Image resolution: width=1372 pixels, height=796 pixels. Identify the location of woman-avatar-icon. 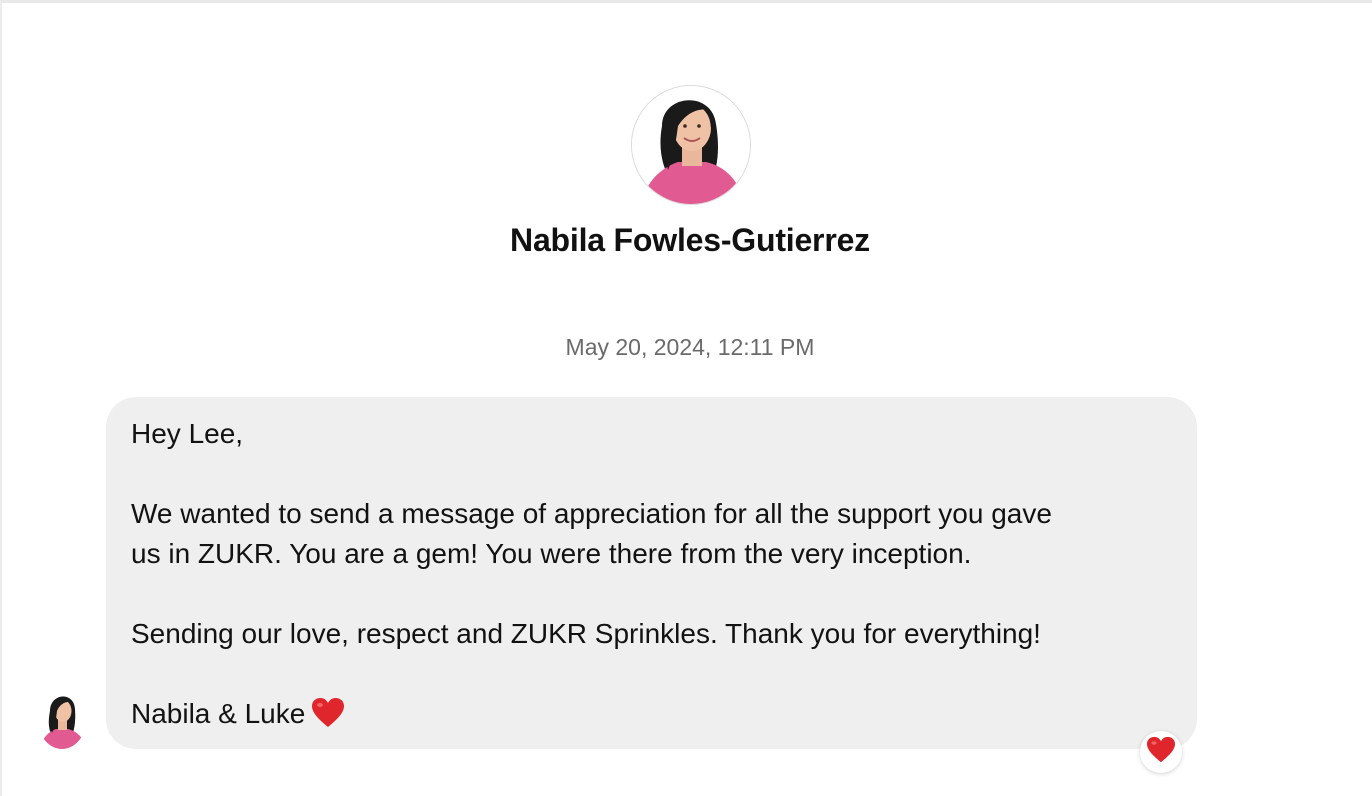
(691, 145).